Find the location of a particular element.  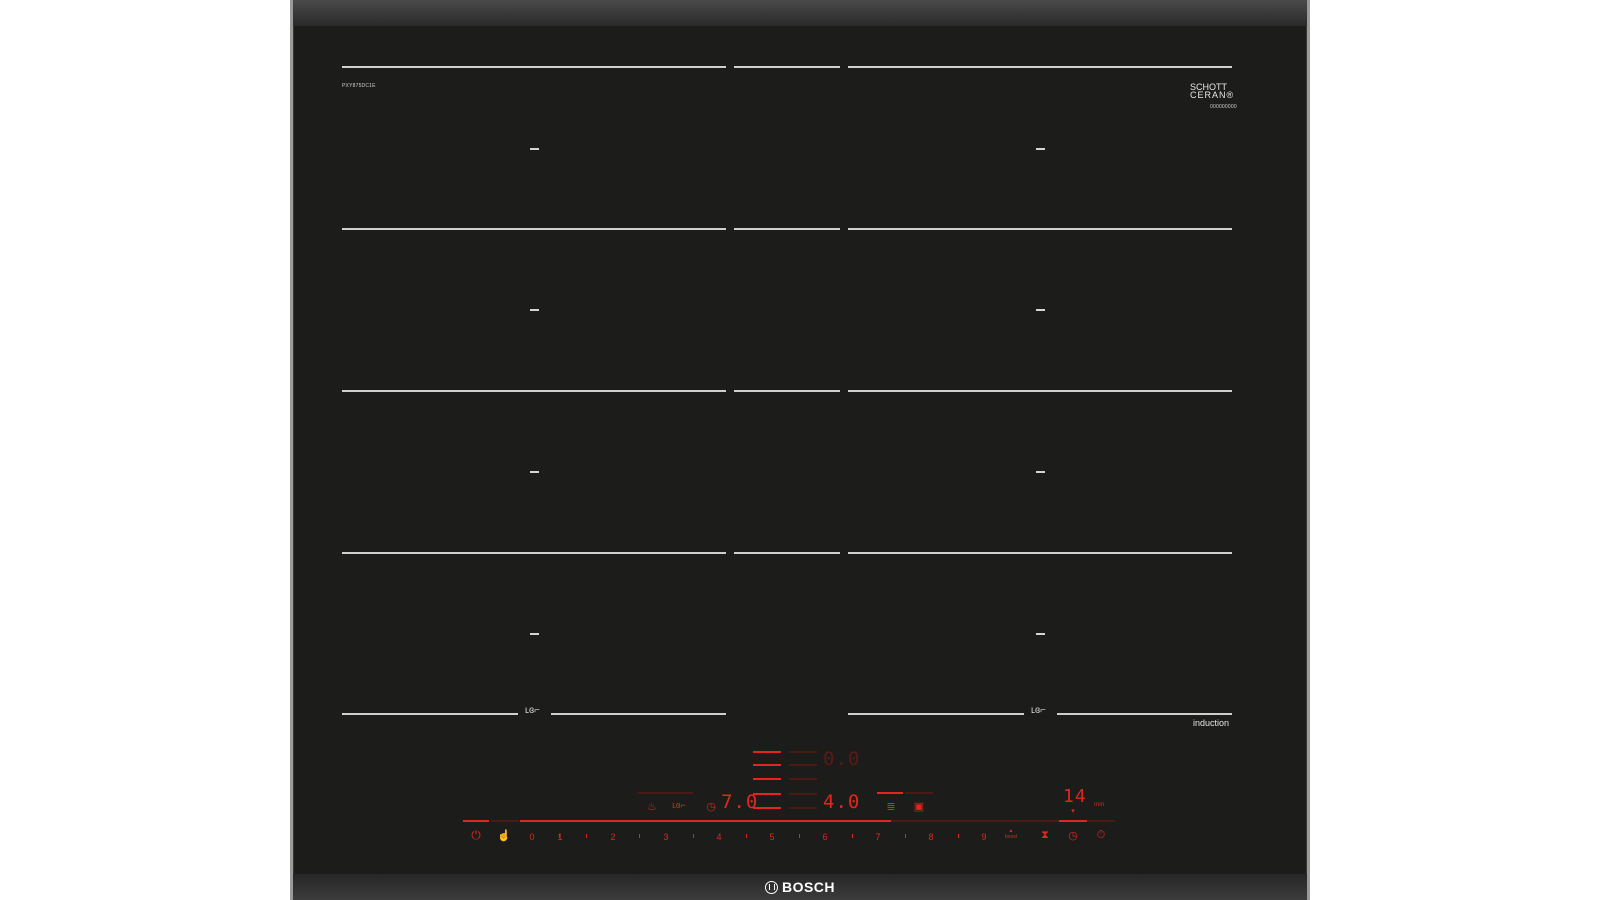

slider-level-2: 2 is located at coordinates (612, 837).